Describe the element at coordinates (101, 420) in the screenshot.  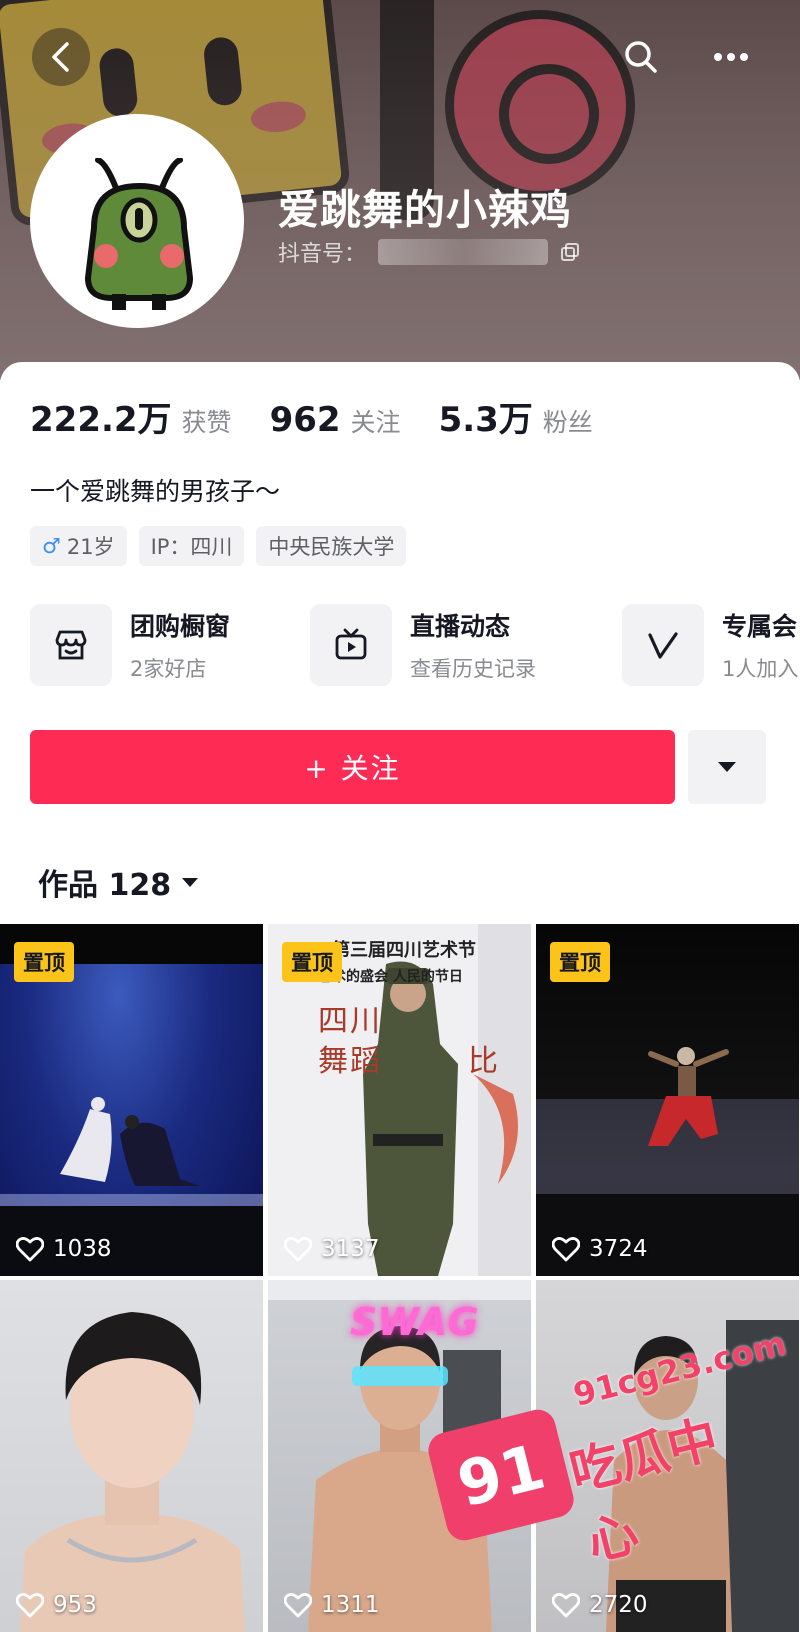
I see `stat-value: 222.2万` at that location.